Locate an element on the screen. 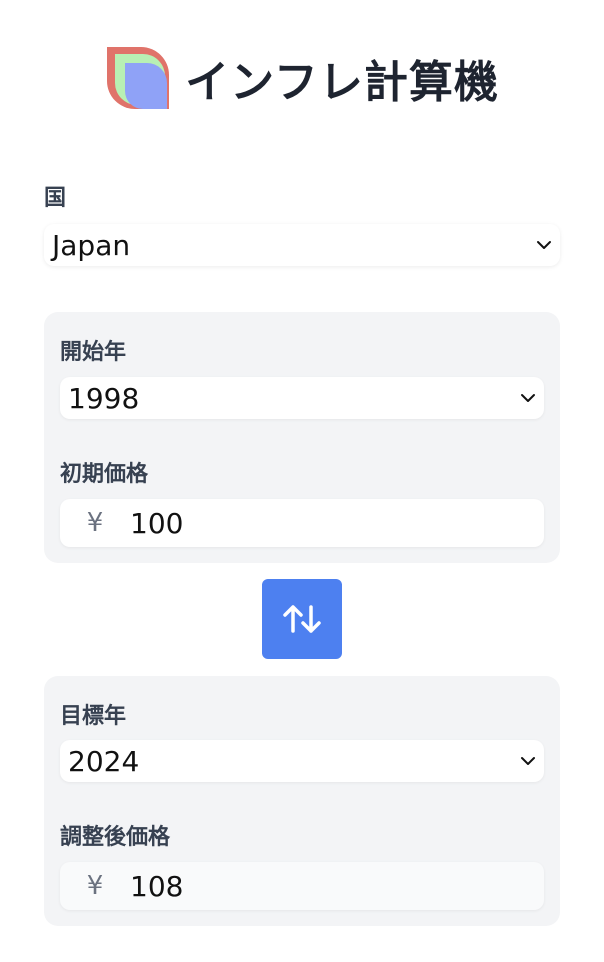 This screenshot has width=604, height=962. target-year-label: 目標年 is located at coordinates (93, 716).